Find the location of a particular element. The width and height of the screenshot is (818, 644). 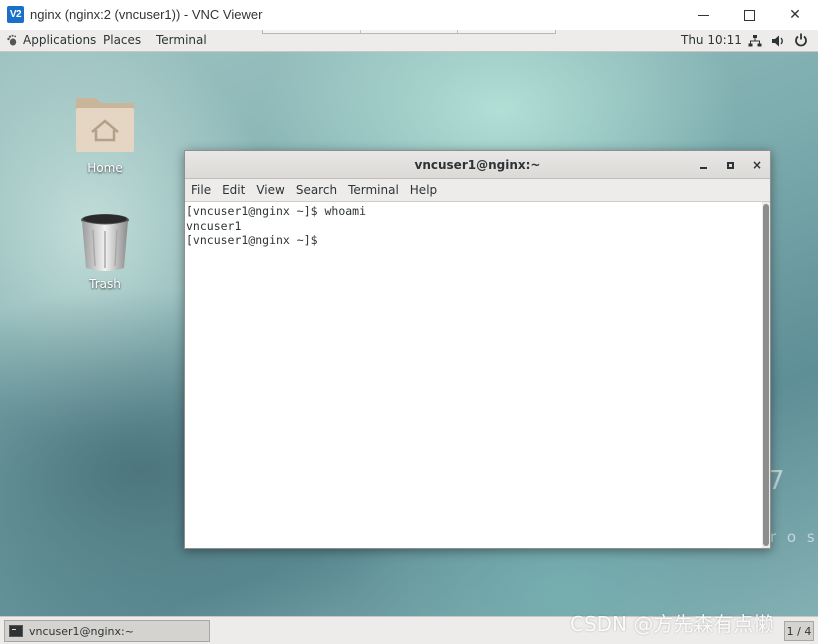

top-bar-notch is located at coordinates (409, 32).